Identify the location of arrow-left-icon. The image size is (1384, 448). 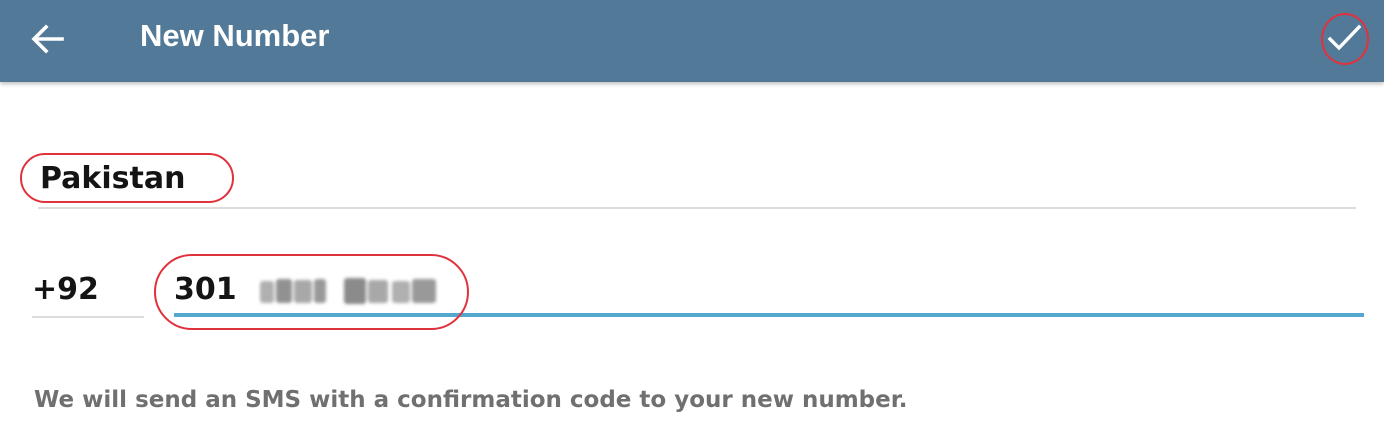
(47, 39).